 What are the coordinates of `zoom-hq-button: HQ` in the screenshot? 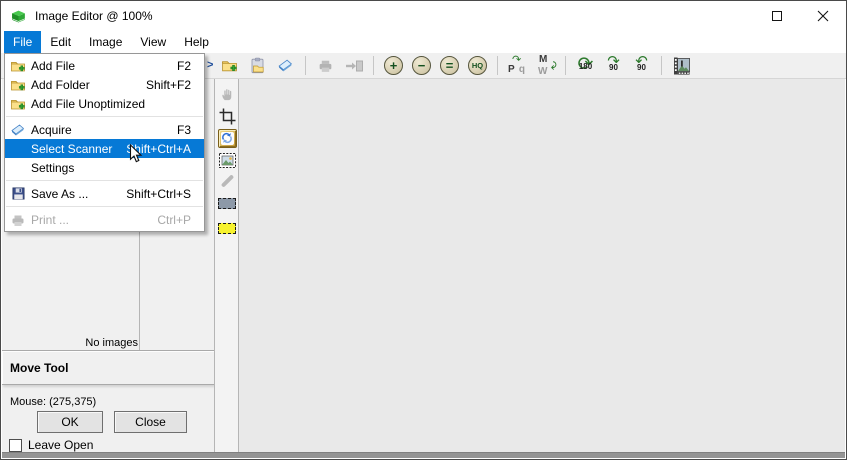 It's located at (477, 66).